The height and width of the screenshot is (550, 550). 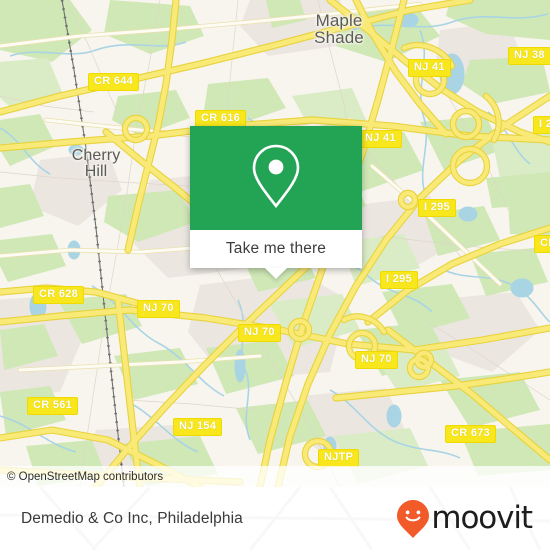 I want to click on map-attribution-bar: © OpenStreetMap contributors, so click(x=275, y=476).